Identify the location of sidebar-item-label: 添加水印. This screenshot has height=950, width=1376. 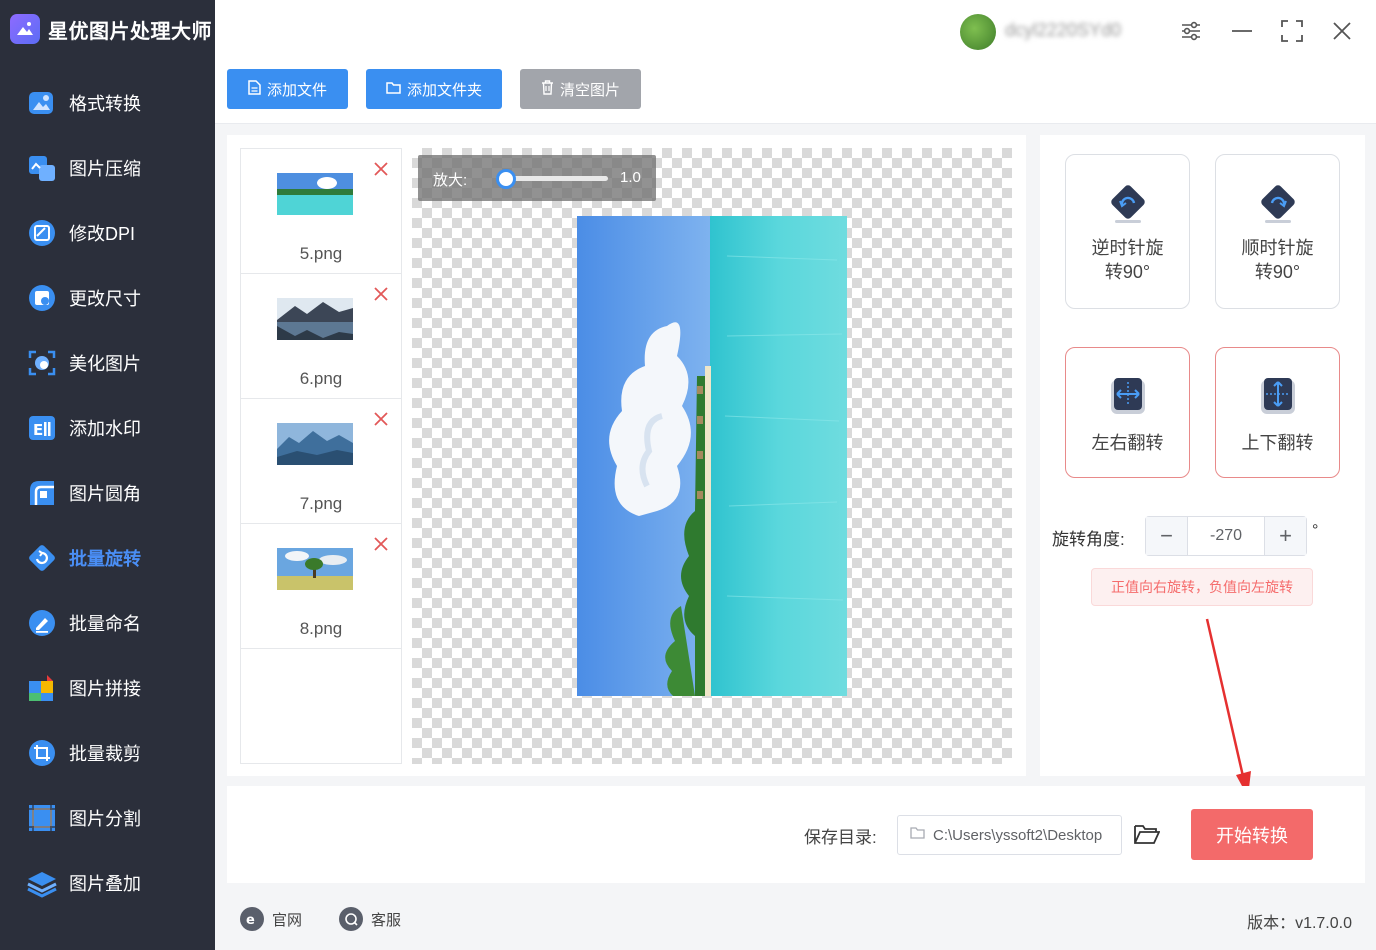
(105, 428).